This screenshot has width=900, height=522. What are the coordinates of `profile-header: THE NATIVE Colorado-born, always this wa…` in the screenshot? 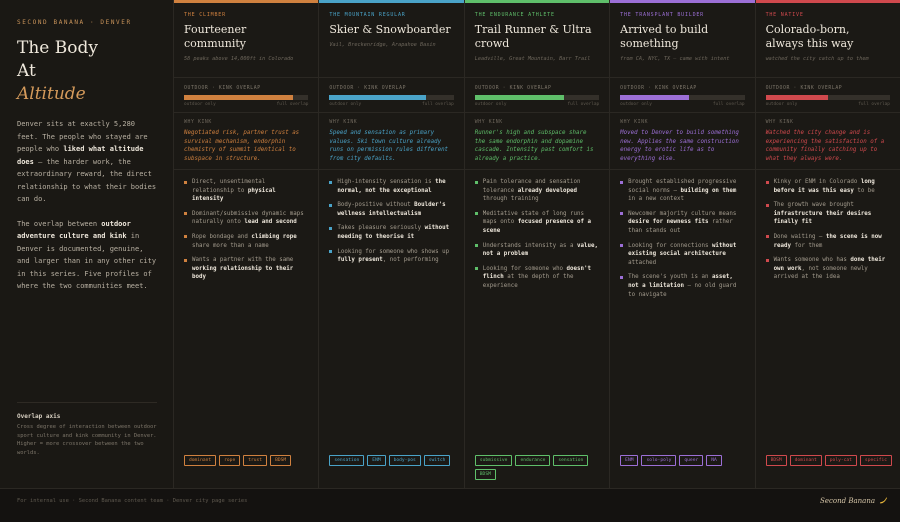 It's located at (827, 40).